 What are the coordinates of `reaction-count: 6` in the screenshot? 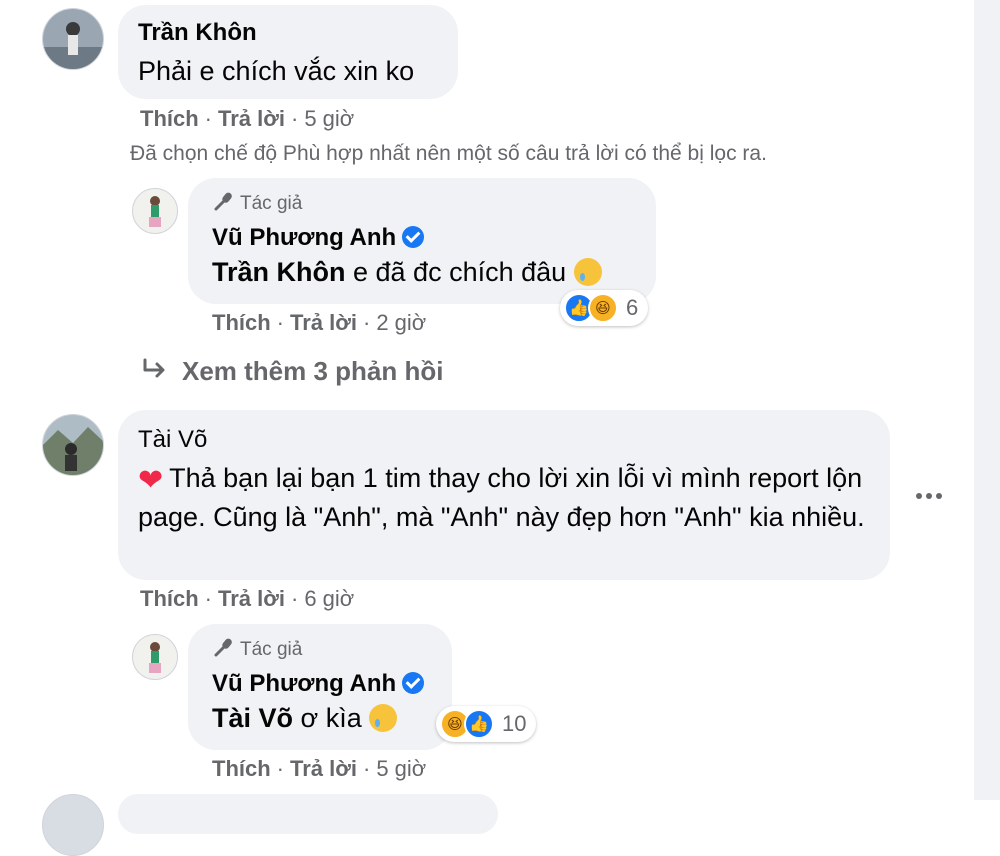 It's located at (632, 307).